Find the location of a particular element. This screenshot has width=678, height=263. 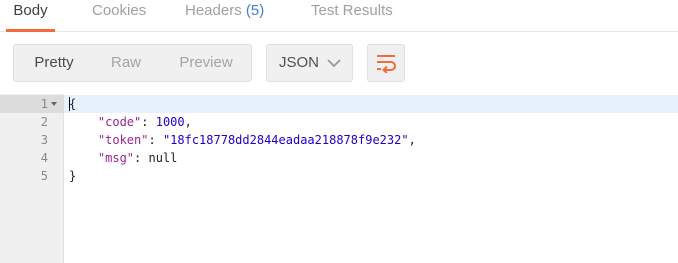

active-line-highlight is located at coordinates (371, 104).